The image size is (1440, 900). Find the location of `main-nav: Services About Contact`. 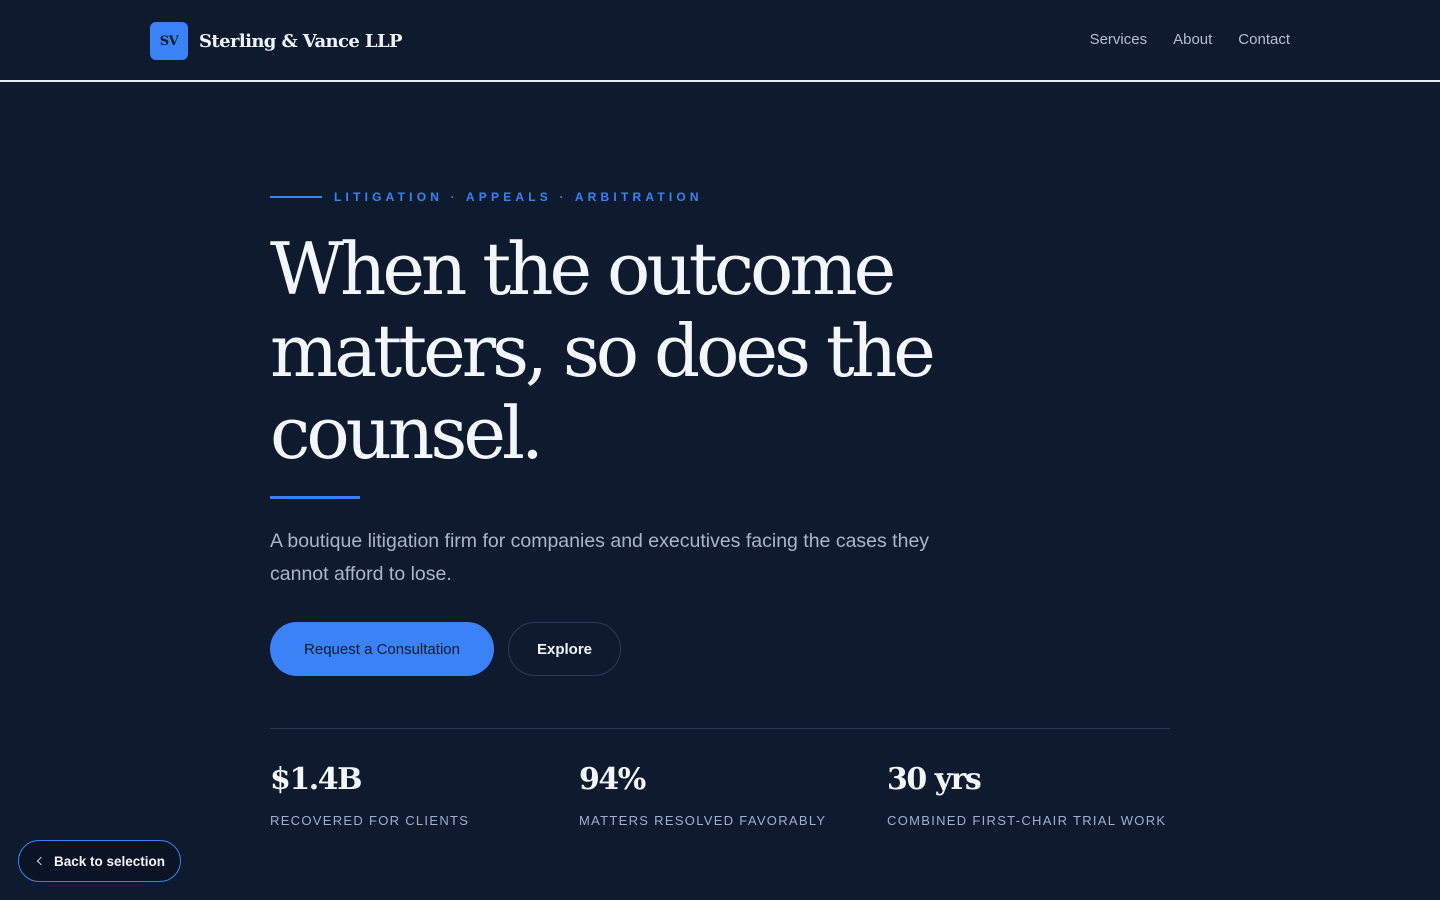

main-nav: Services About Contact is located at coordinates (1190, 39).